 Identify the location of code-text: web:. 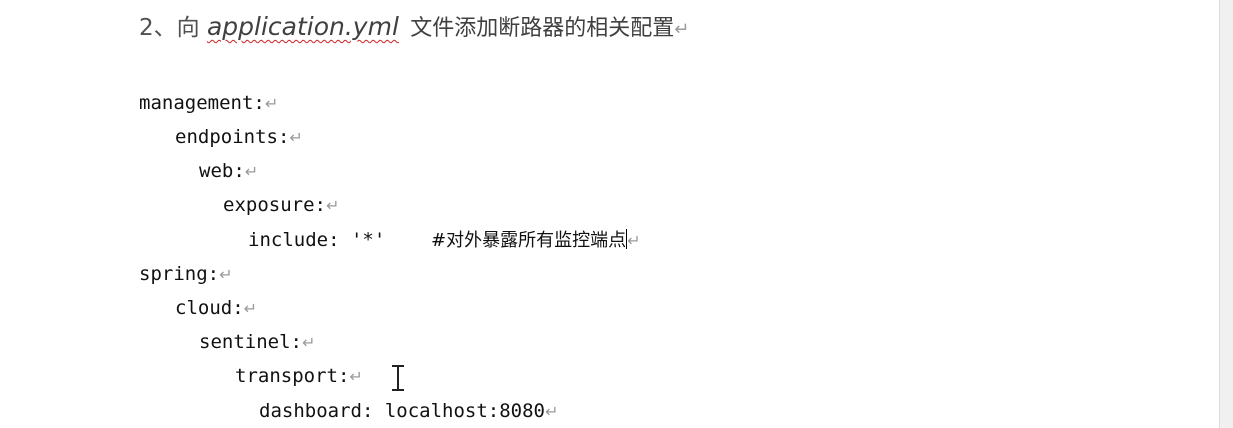
(222, 171).